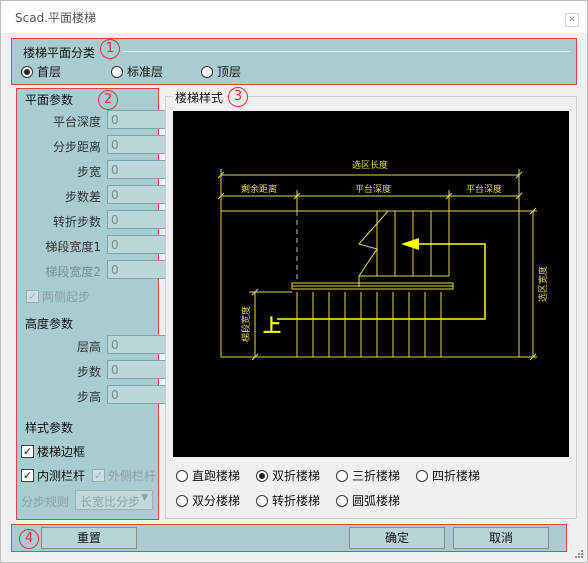 Image resolution: width=588 pixels, height=563 pixels. Describe the element at coordinates (58, 297) in the screenshot. I see `both-sides-start-checkbox: ✓ 两侧起步` at that location.